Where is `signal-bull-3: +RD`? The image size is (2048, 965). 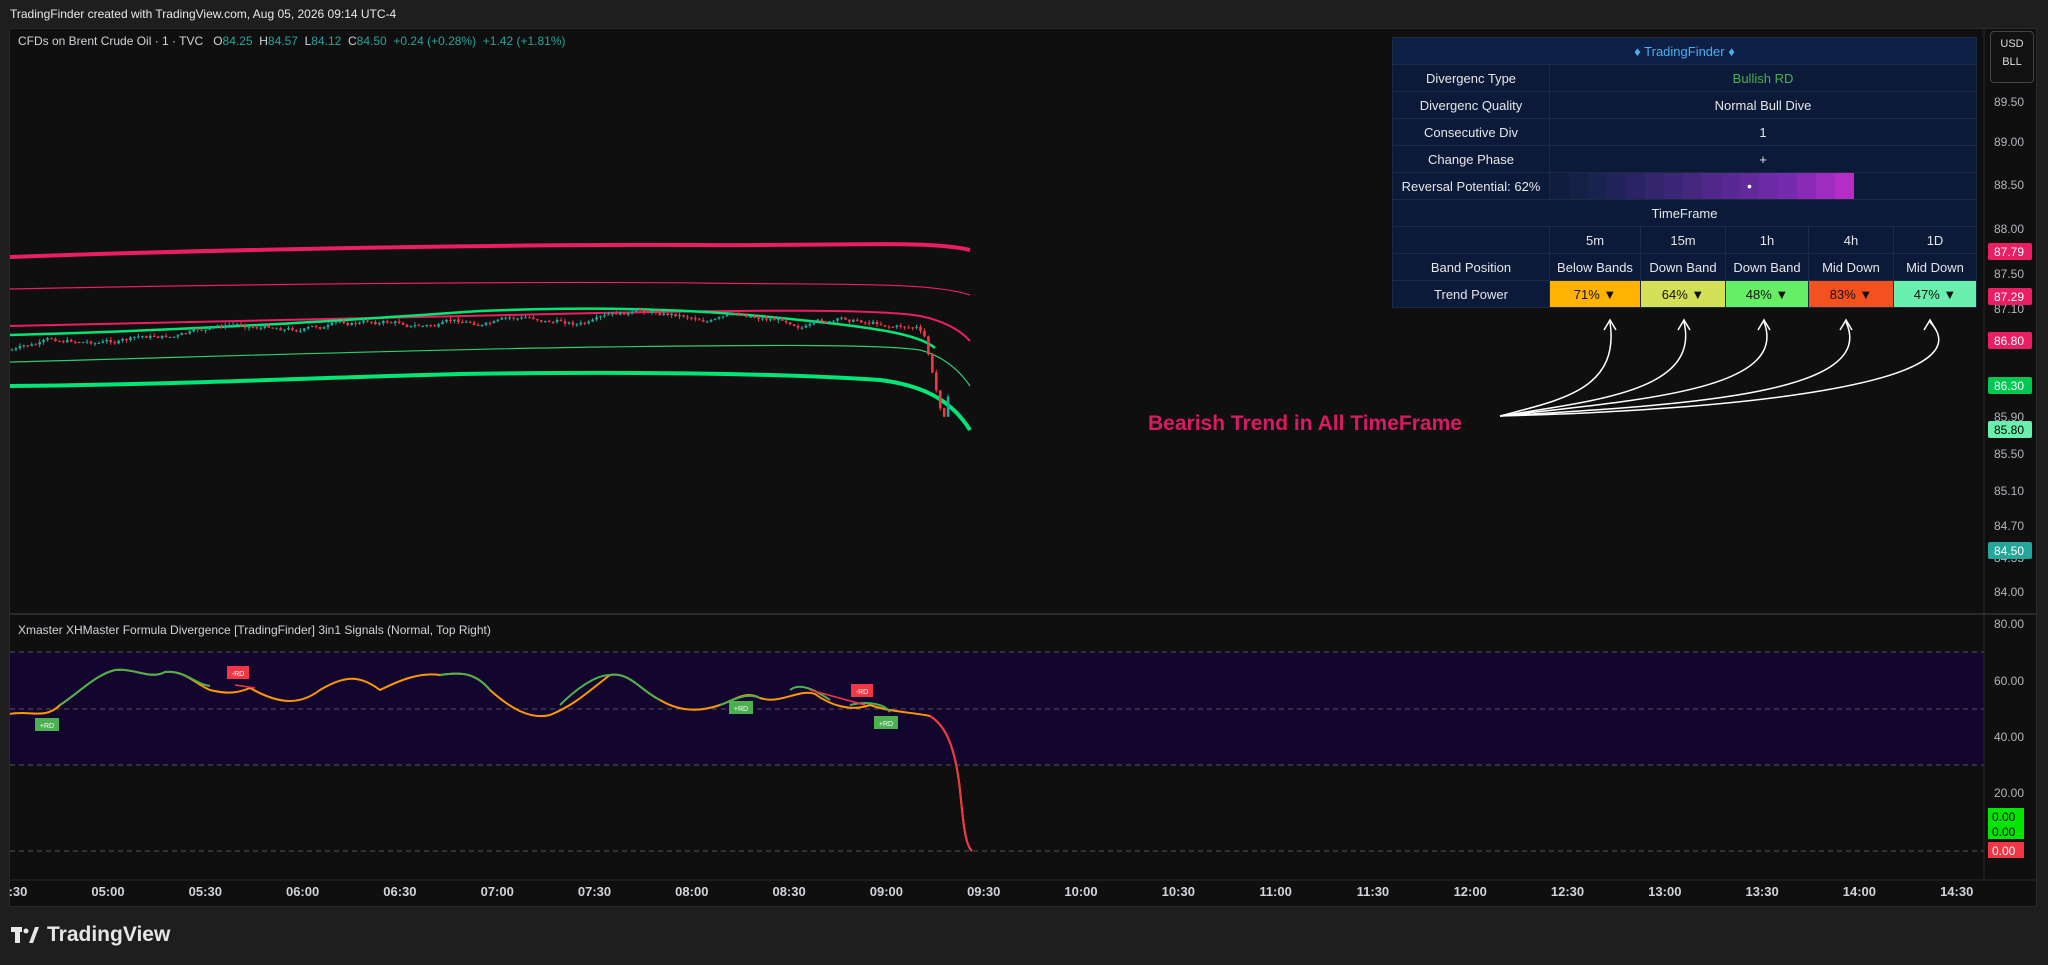
signal-bull-3: +RD is located at coordinates (886, 722).